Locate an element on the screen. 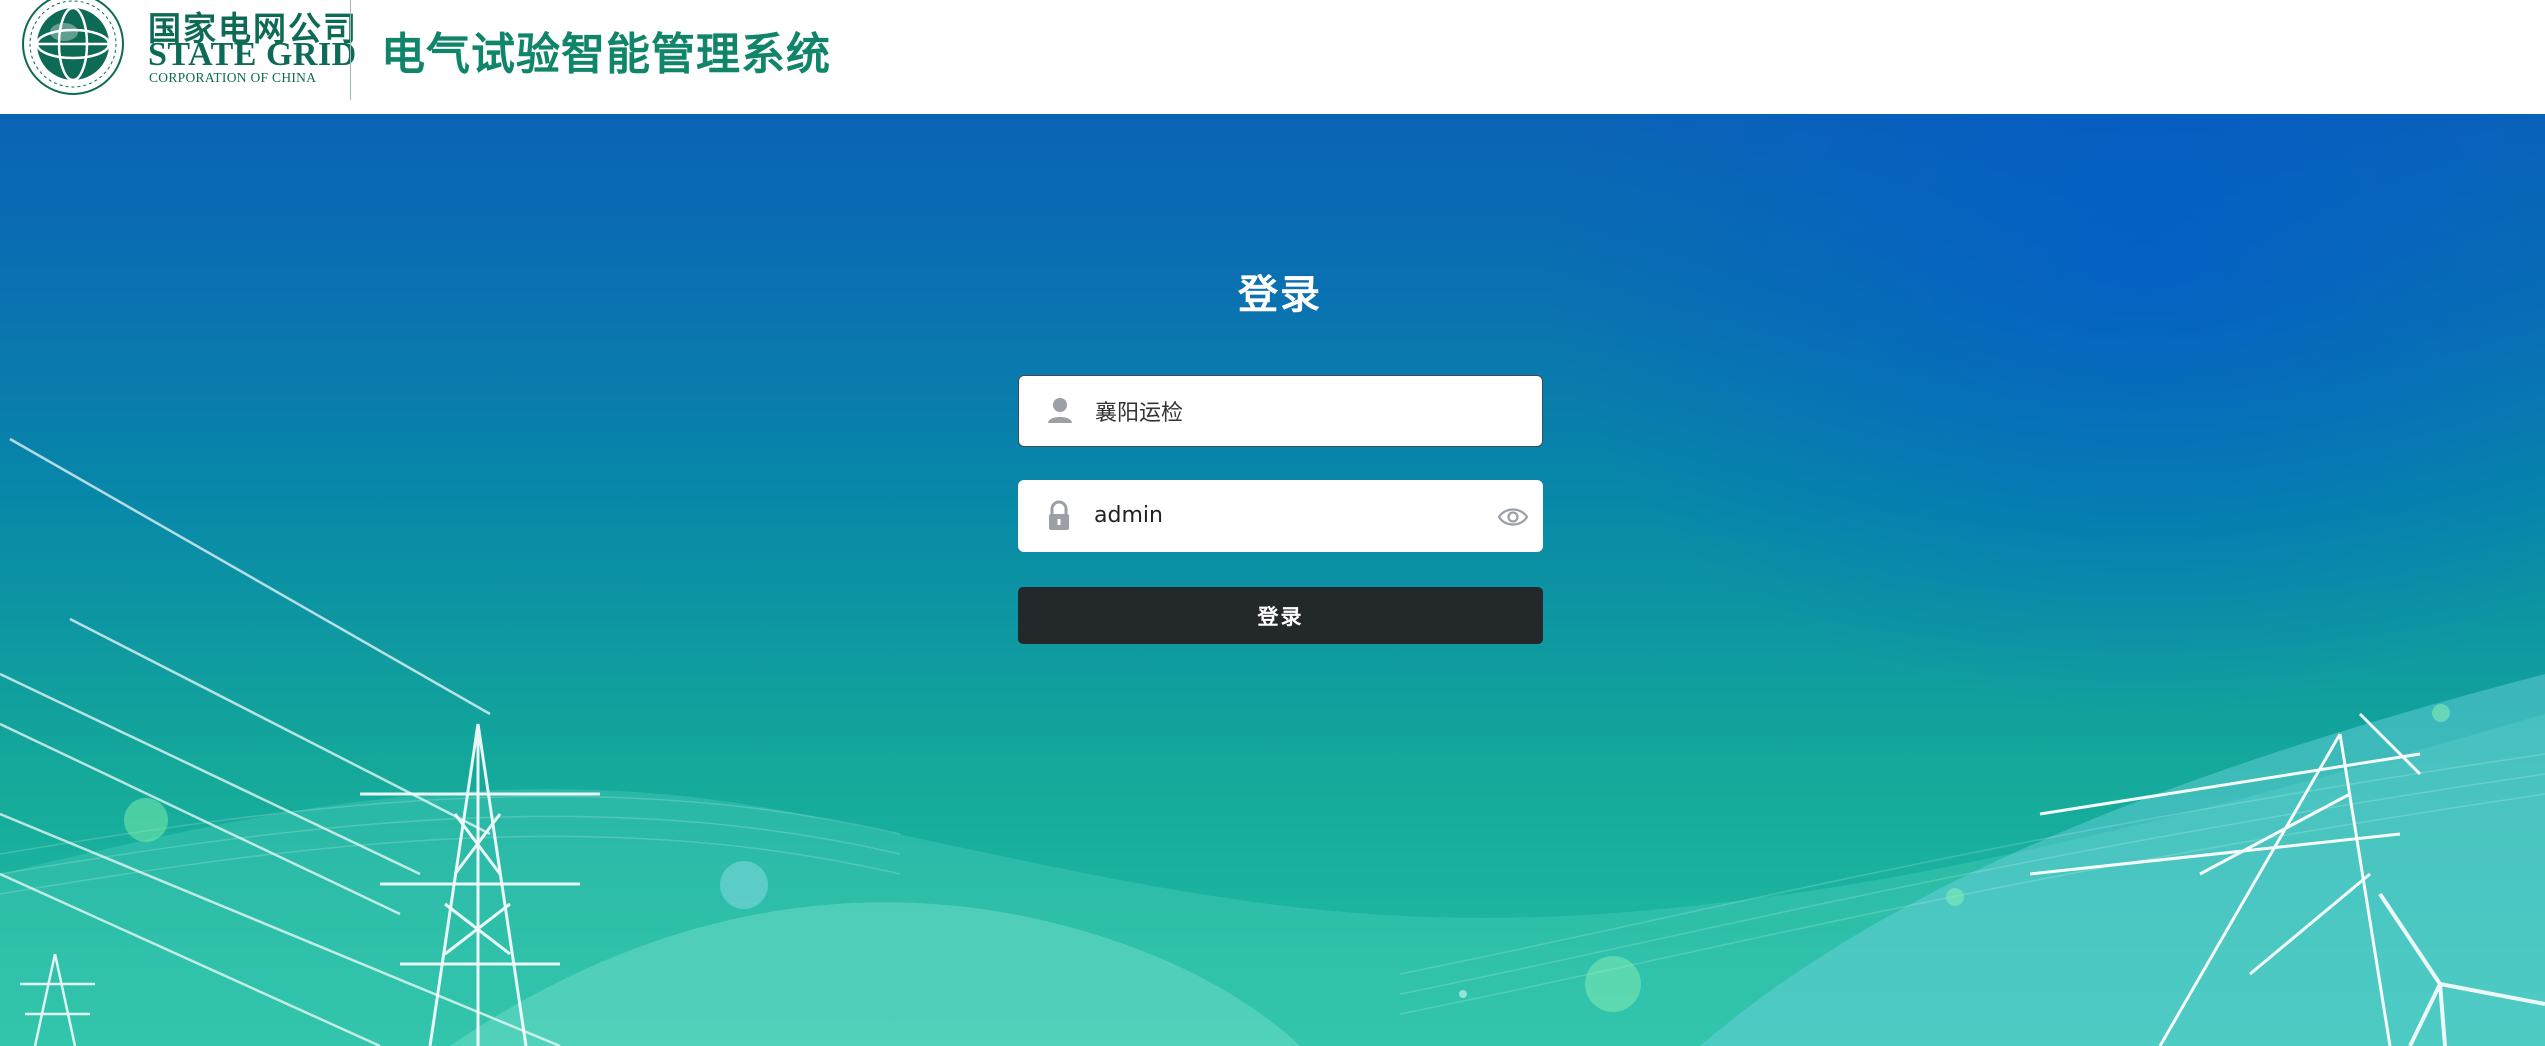 This screenshot has width=2545, height=1046. password-field is located at coordinates (1280, 516).